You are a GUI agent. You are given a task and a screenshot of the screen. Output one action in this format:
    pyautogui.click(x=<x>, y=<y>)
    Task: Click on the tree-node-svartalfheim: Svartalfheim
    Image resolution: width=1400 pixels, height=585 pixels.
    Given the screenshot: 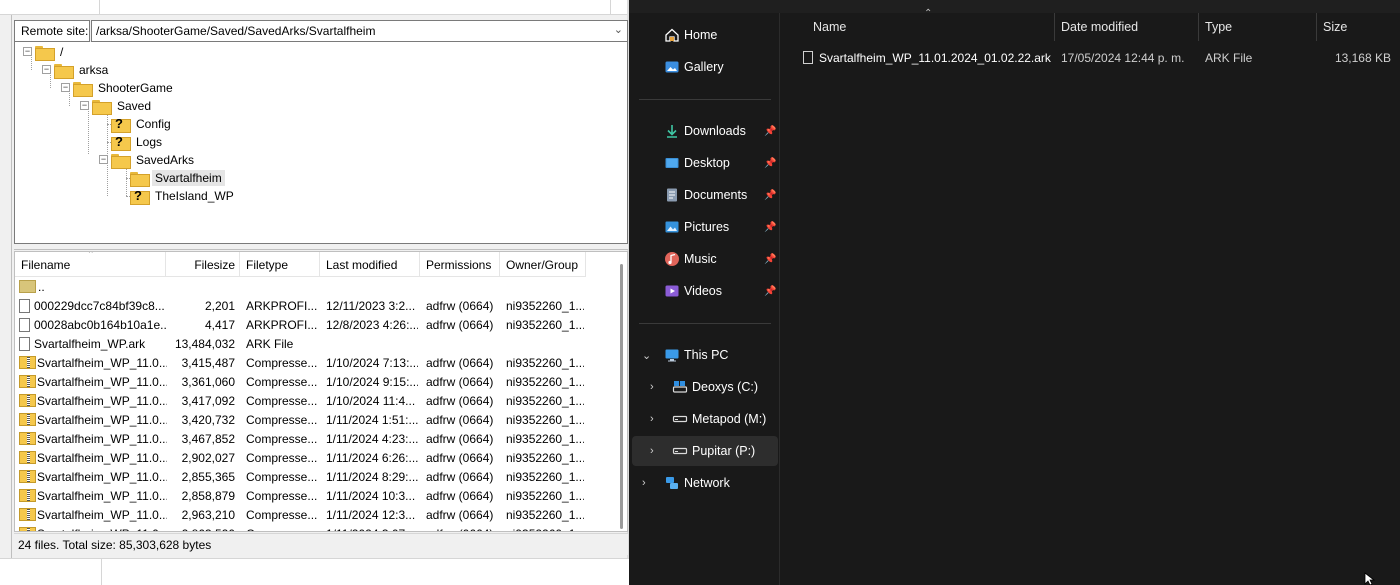 What is the action you would take?
    pyautogui.click(x=177, y=178)
    